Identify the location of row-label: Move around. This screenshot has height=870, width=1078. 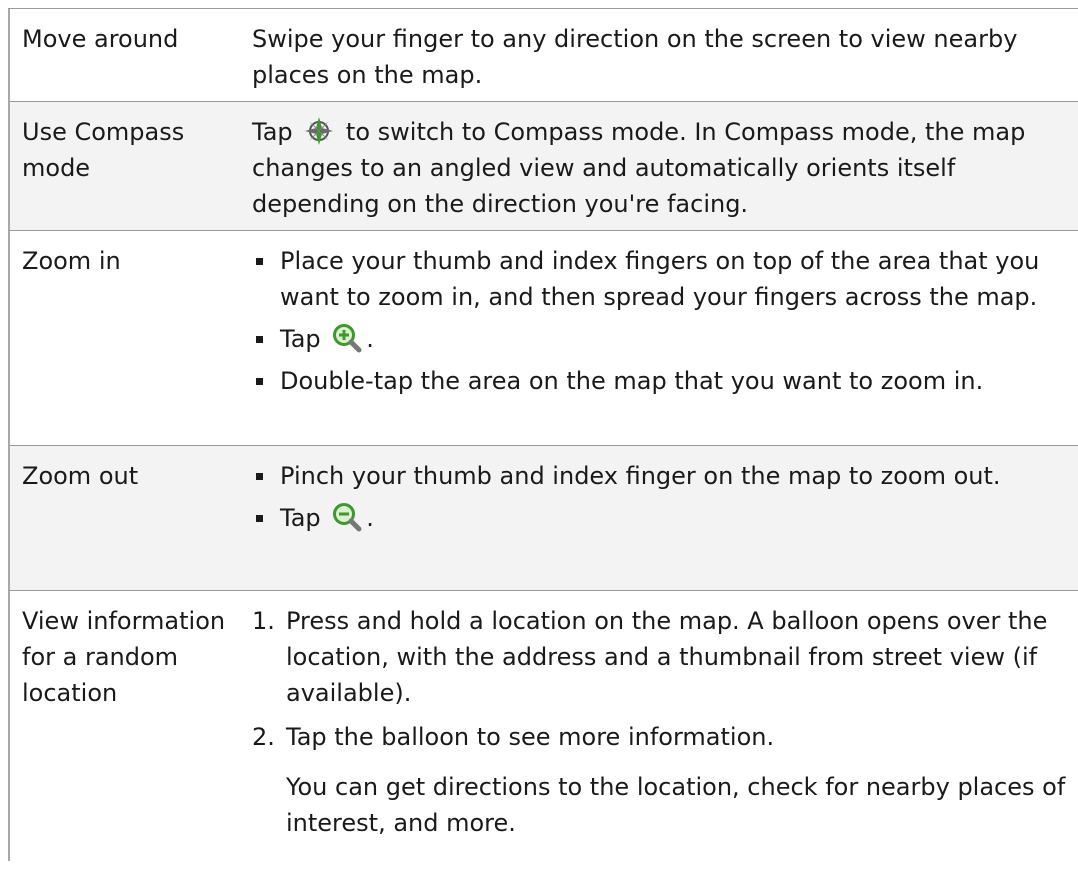
(100, 39).